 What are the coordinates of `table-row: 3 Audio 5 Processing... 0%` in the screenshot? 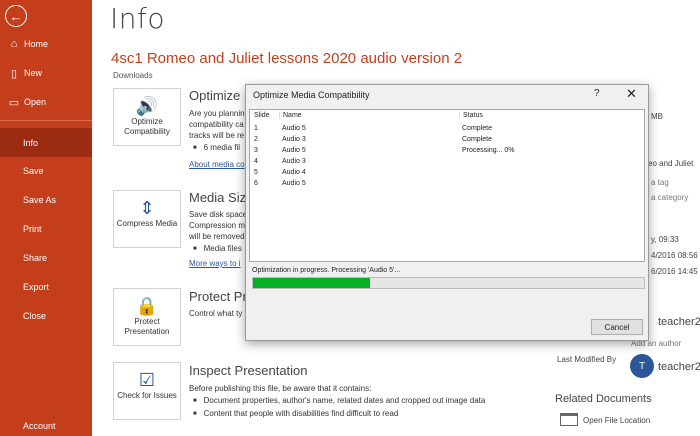 It's located at (447, 152).